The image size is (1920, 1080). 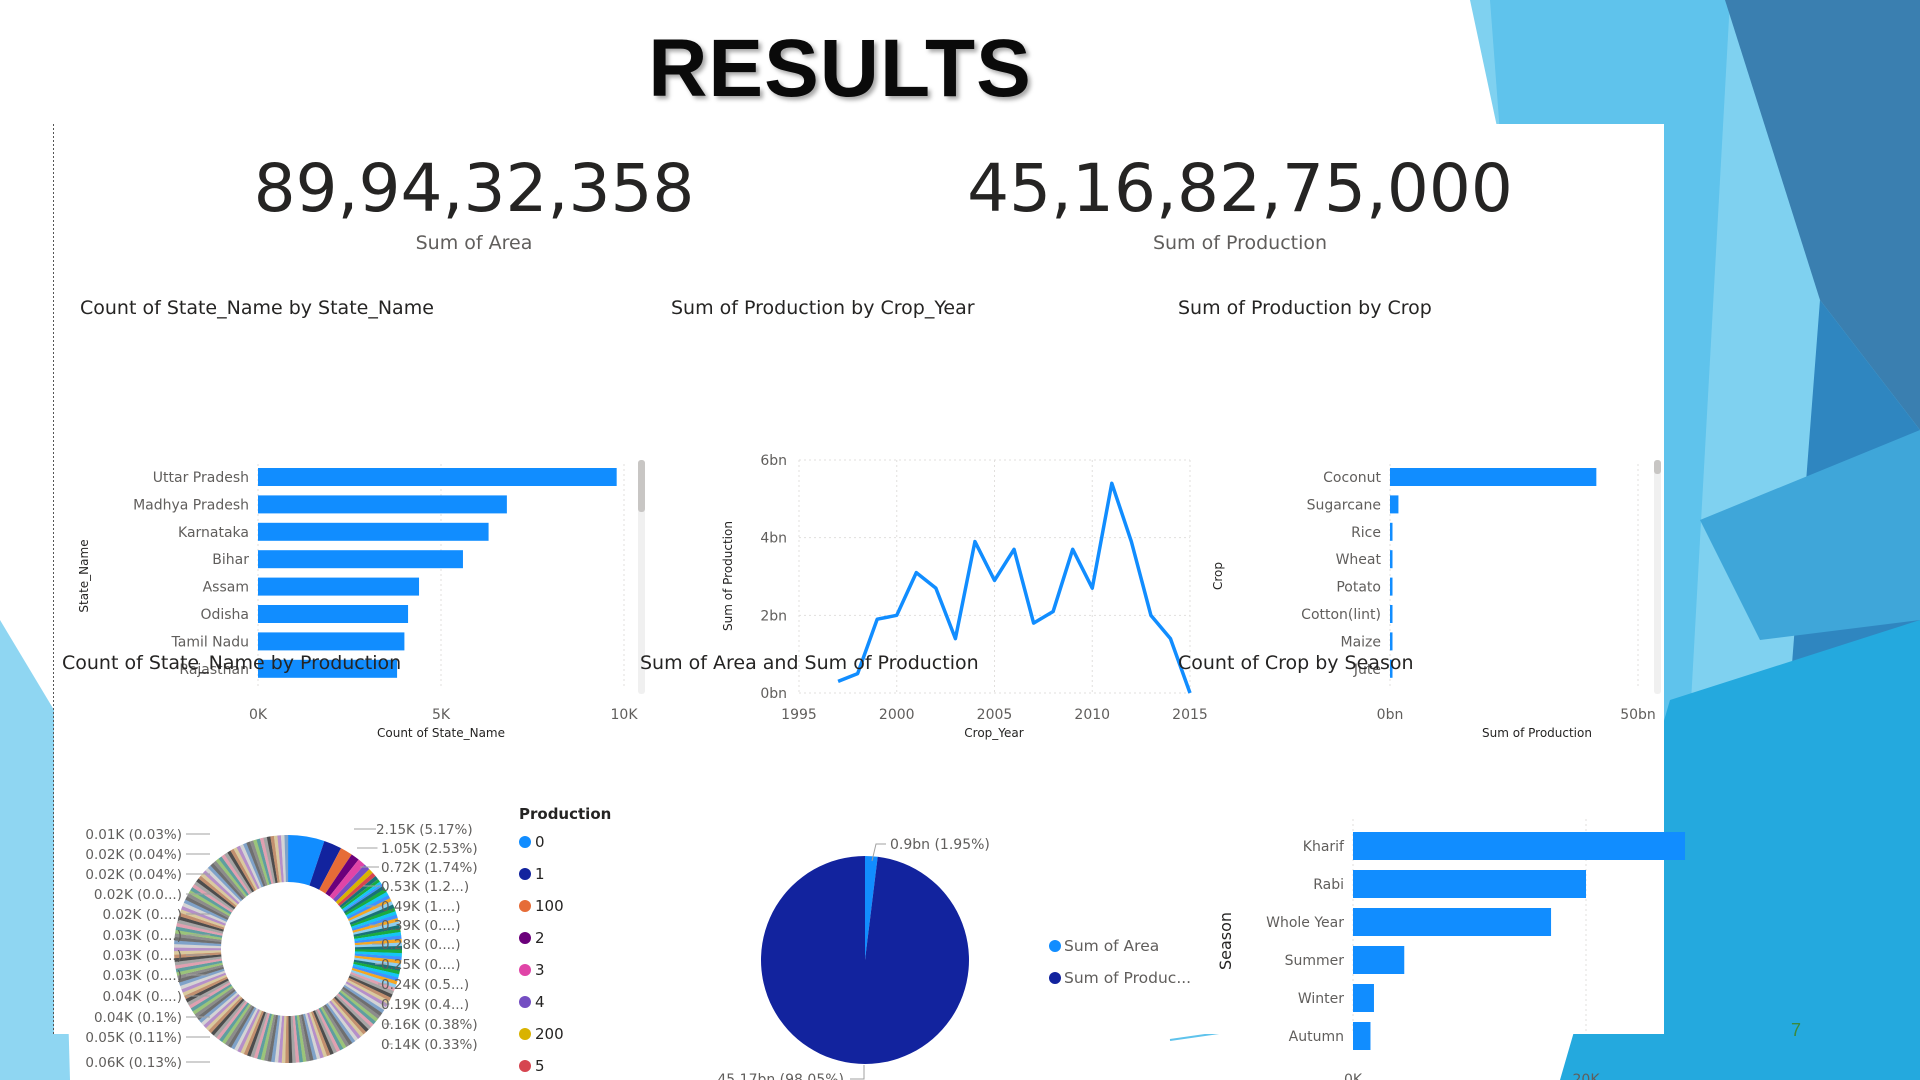 I want to click on crop-bar-category-label: Potato, so click(x=1358, y=588).